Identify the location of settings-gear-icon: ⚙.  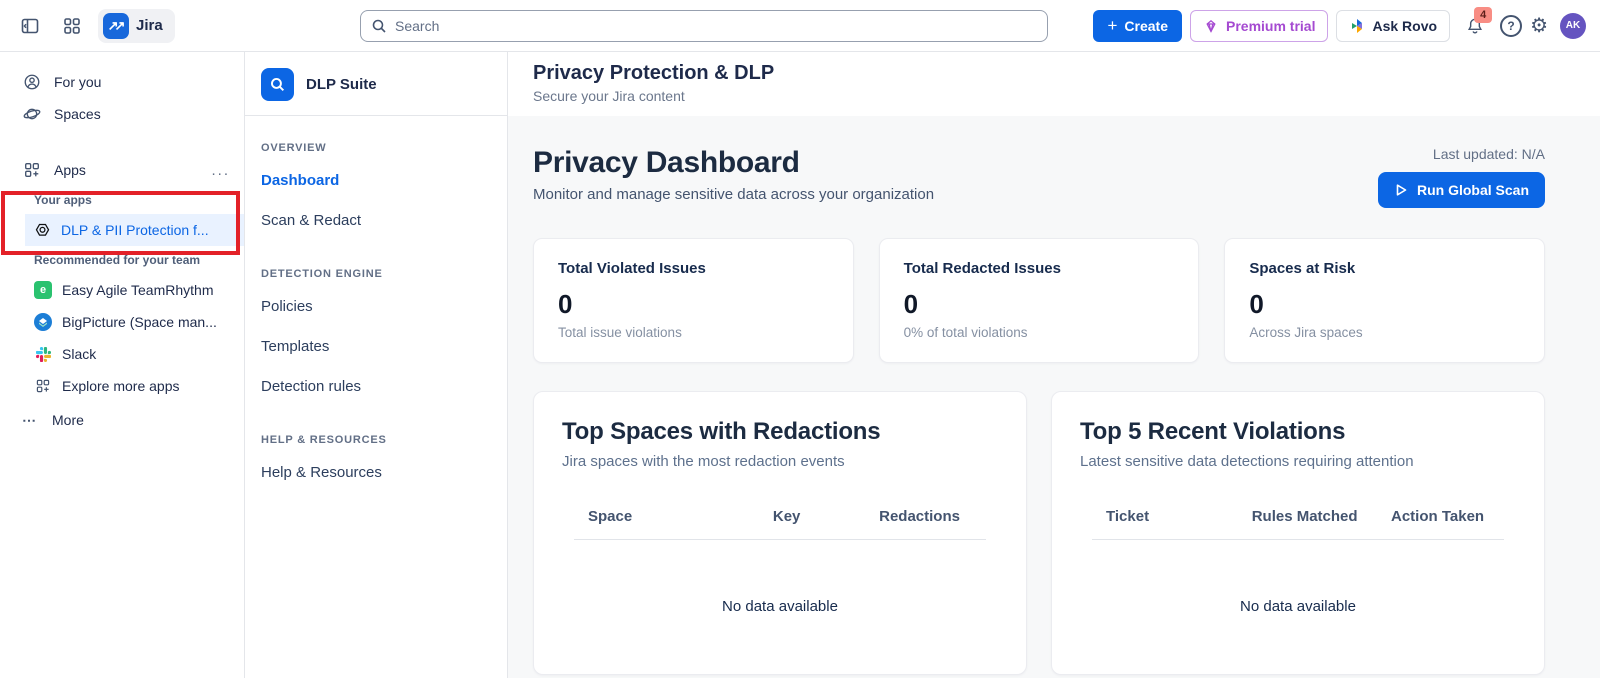
(1539, 26).